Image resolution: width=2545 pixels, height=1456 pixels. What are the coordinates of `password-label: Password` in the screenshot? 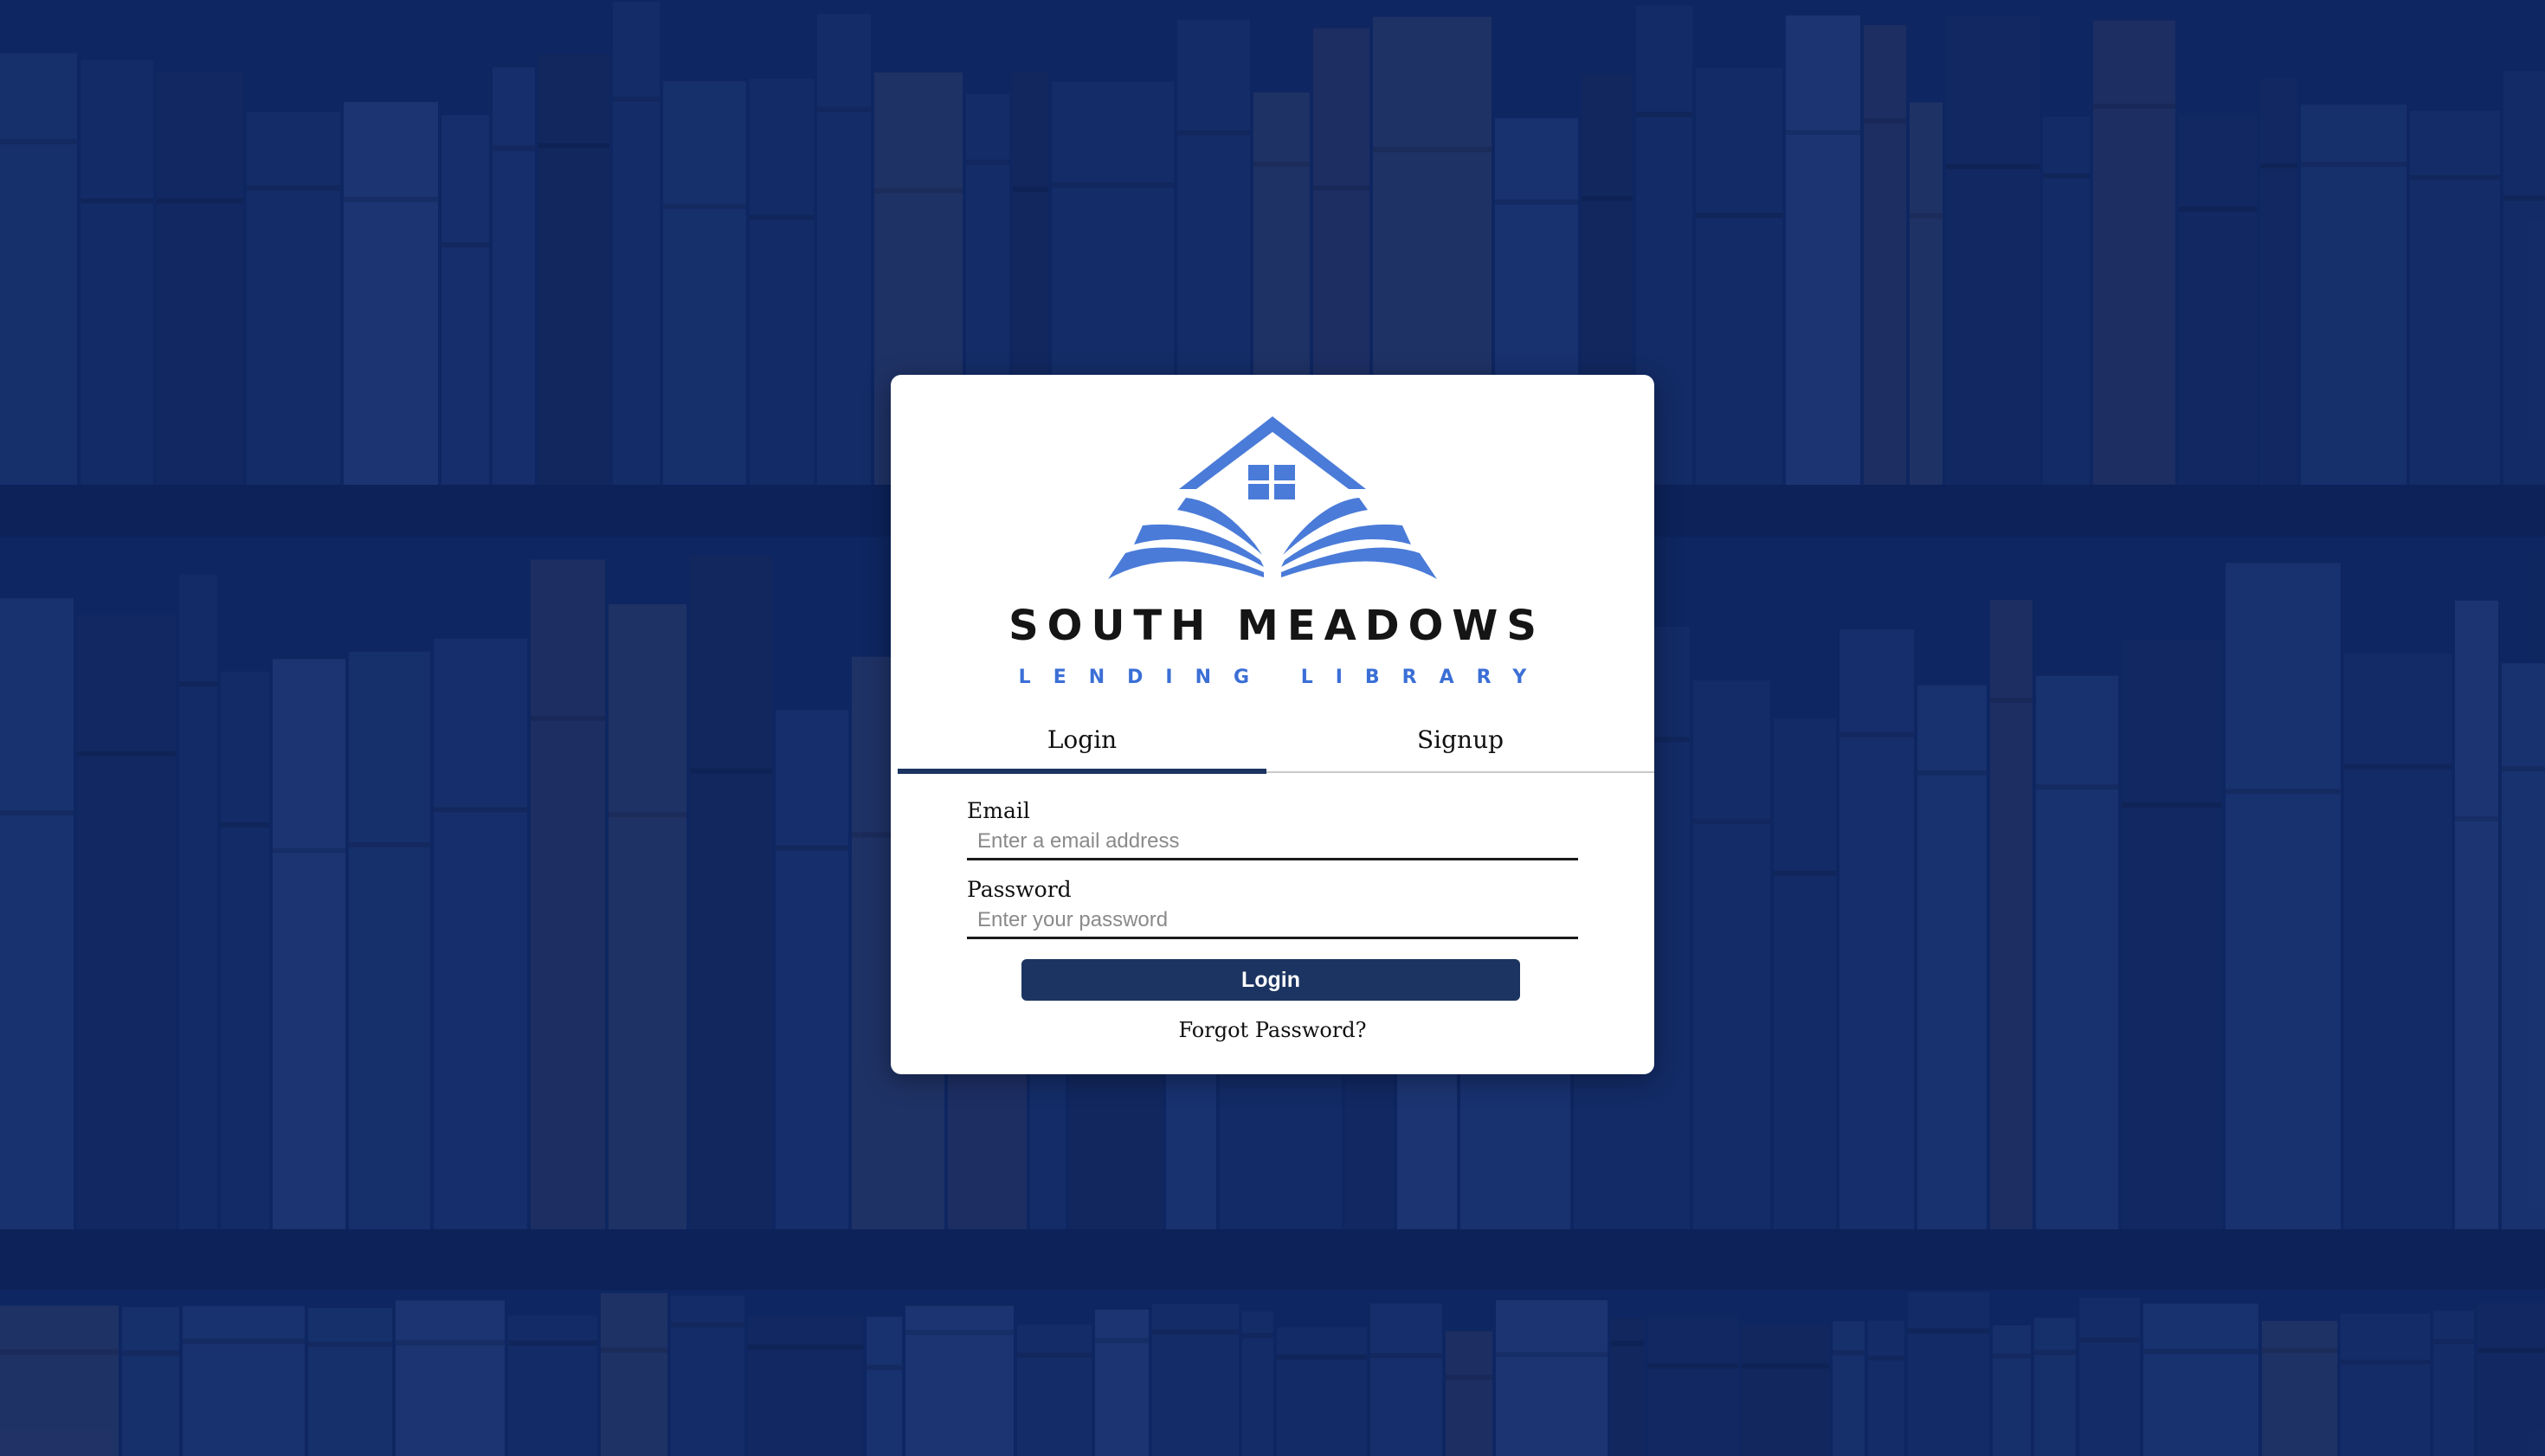 It's located at (1019, 889).